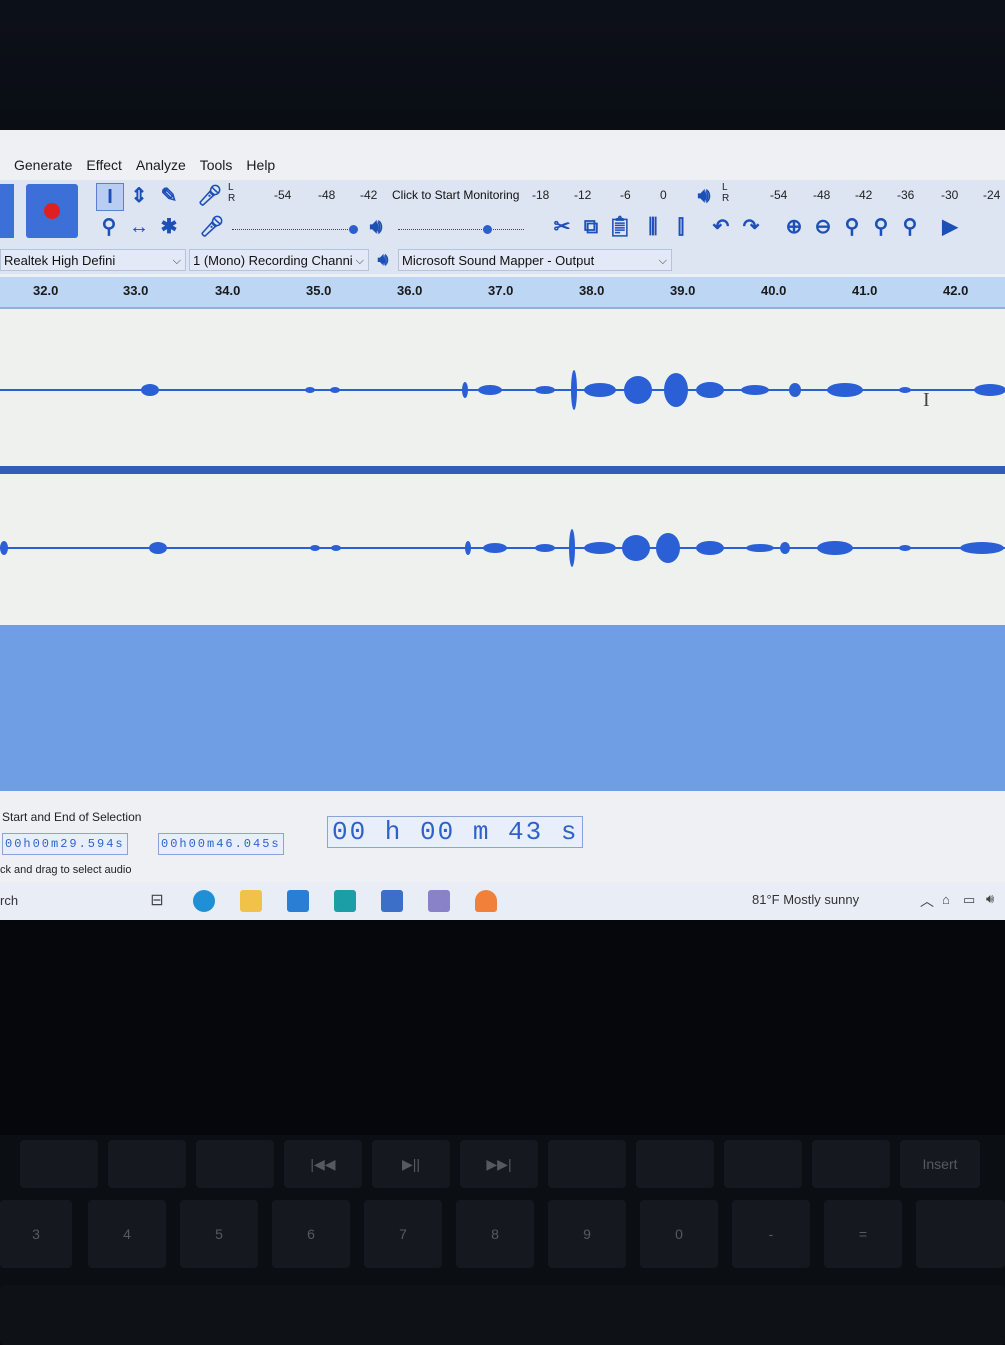 This screenshot has height=1345, width=1005. Describe the element at coordinates (486, 901) in the screenshot. I see `audacity-icon` at that location.